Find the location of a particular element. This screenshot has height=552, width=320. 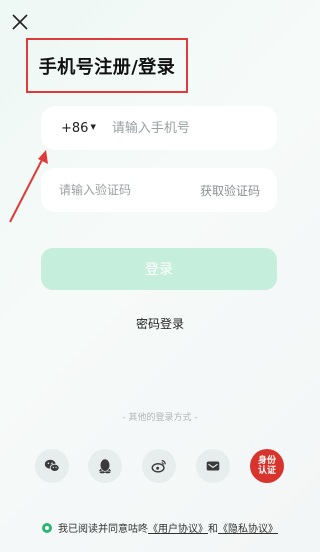

password-login-link: 密码登录 is located at coordinates (160, 323).